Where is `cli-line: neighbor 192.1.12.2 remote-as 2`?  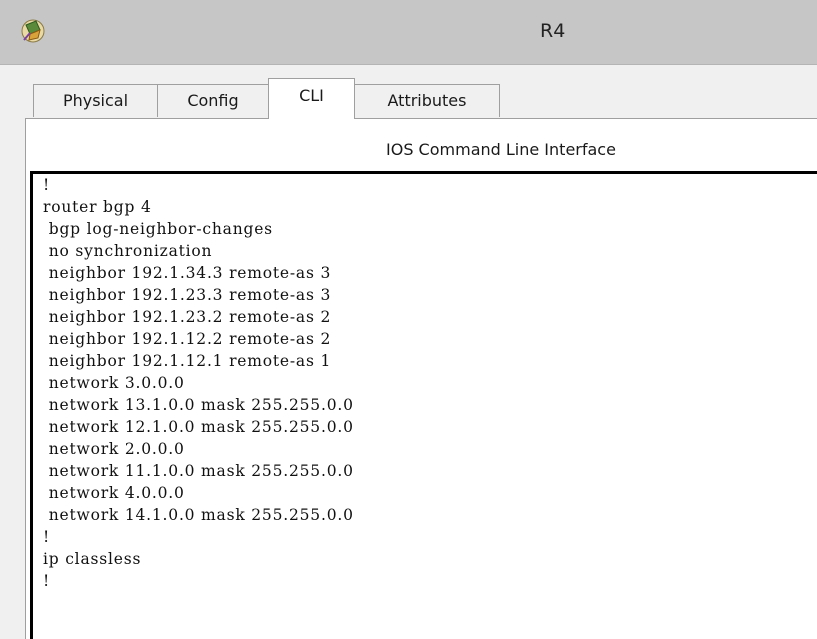 cli-line: neighbor 192.1.12.2 remote-as 2 is located at coordinates (187, 339).